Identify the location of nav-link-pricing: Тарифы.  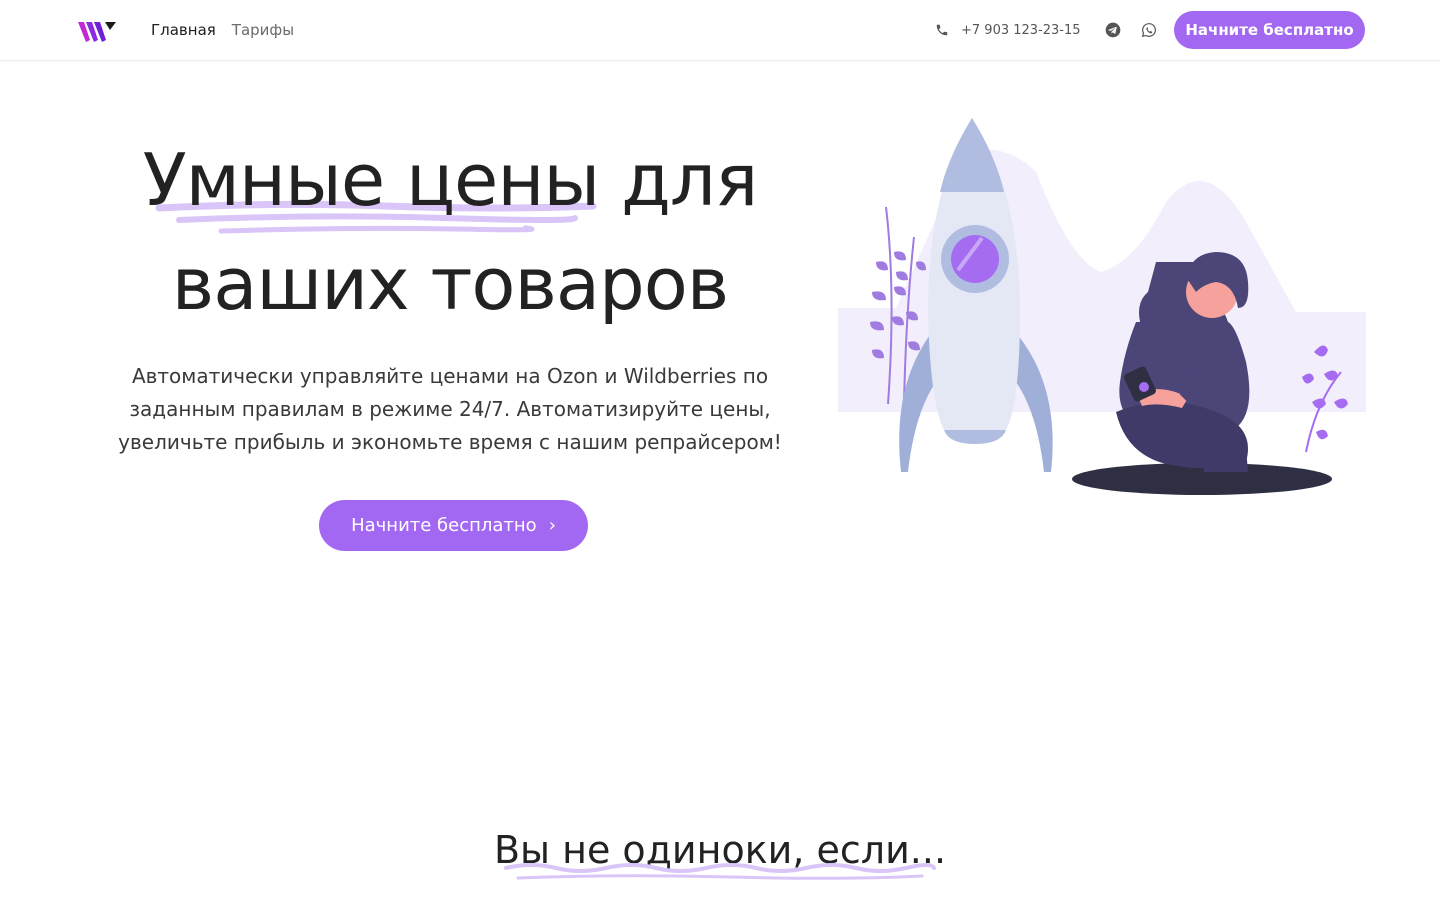
(263, 30).